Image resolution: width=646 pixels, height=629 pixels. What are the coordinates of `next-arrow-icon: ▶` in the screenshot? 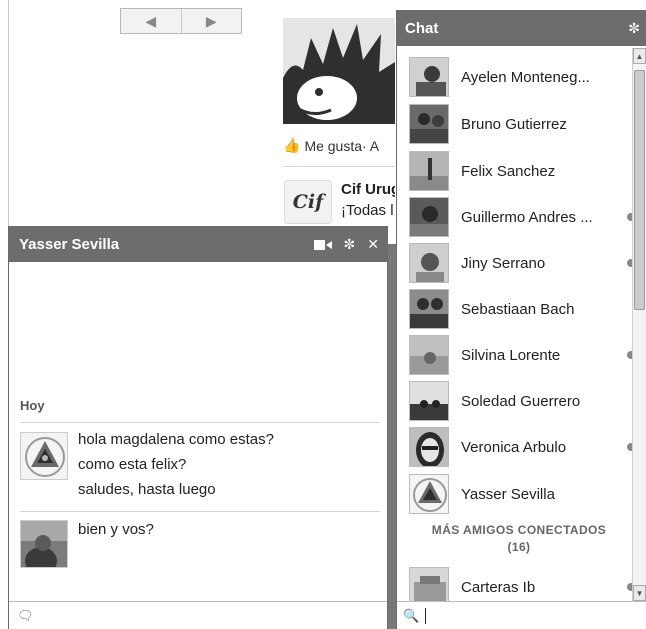 It's located at (211, 21).